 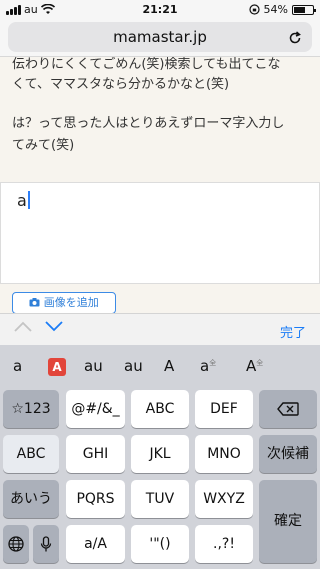 What do you see at coordinates (254, 9) in the screenshot?
I see `rotation-lock-icon` at bounding box center [254, 9].